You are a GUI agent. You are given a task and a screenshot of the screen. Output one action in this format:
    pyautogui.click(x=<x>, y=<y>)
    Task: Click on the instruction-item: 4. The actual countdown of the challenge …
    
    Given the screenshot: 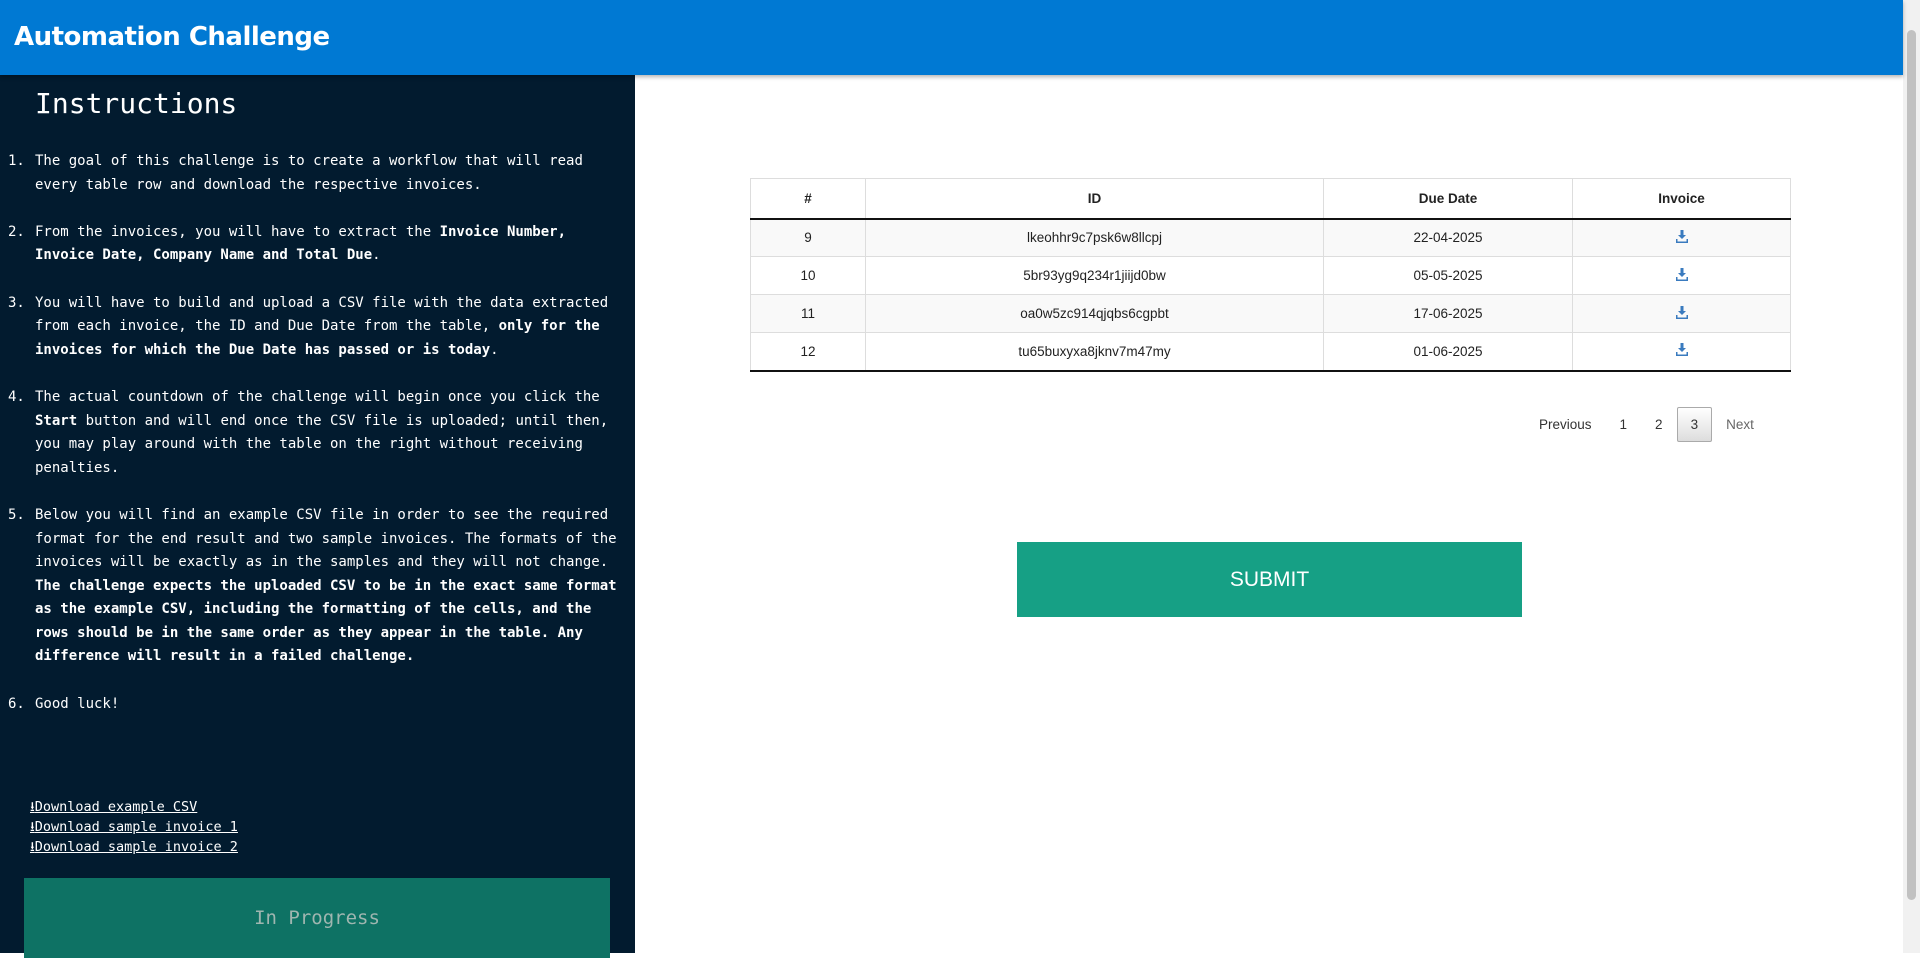 What is the action you would take?
    pyautogui.click(x=310, y=433)
    